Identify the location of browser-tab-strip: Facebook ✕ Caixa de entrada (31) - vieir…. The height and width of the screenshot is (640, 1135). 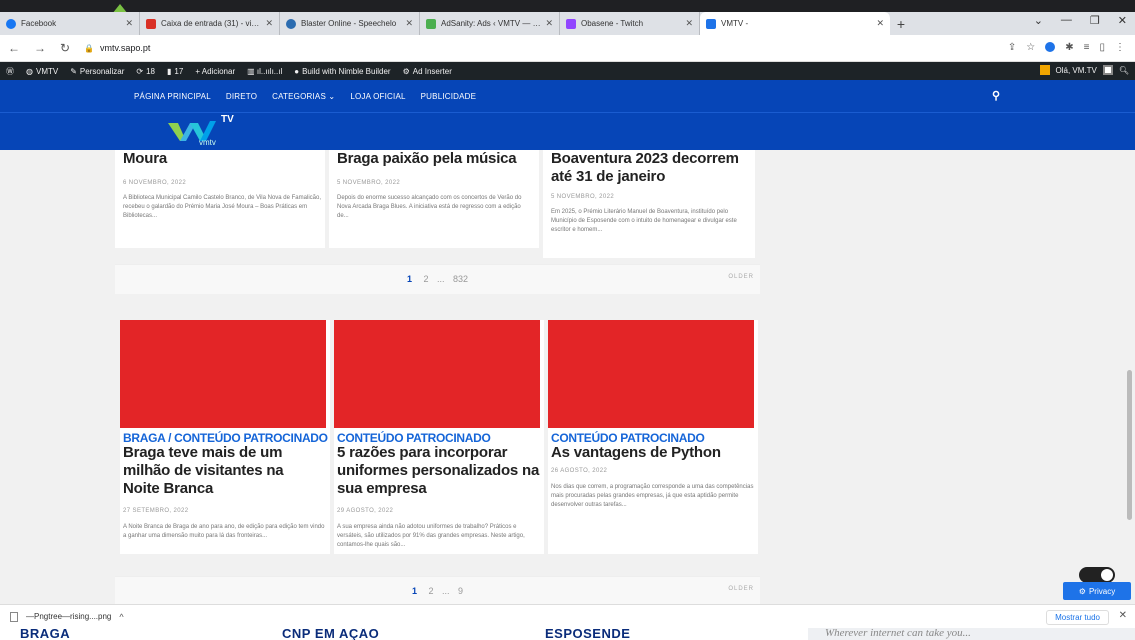
(567, 17).